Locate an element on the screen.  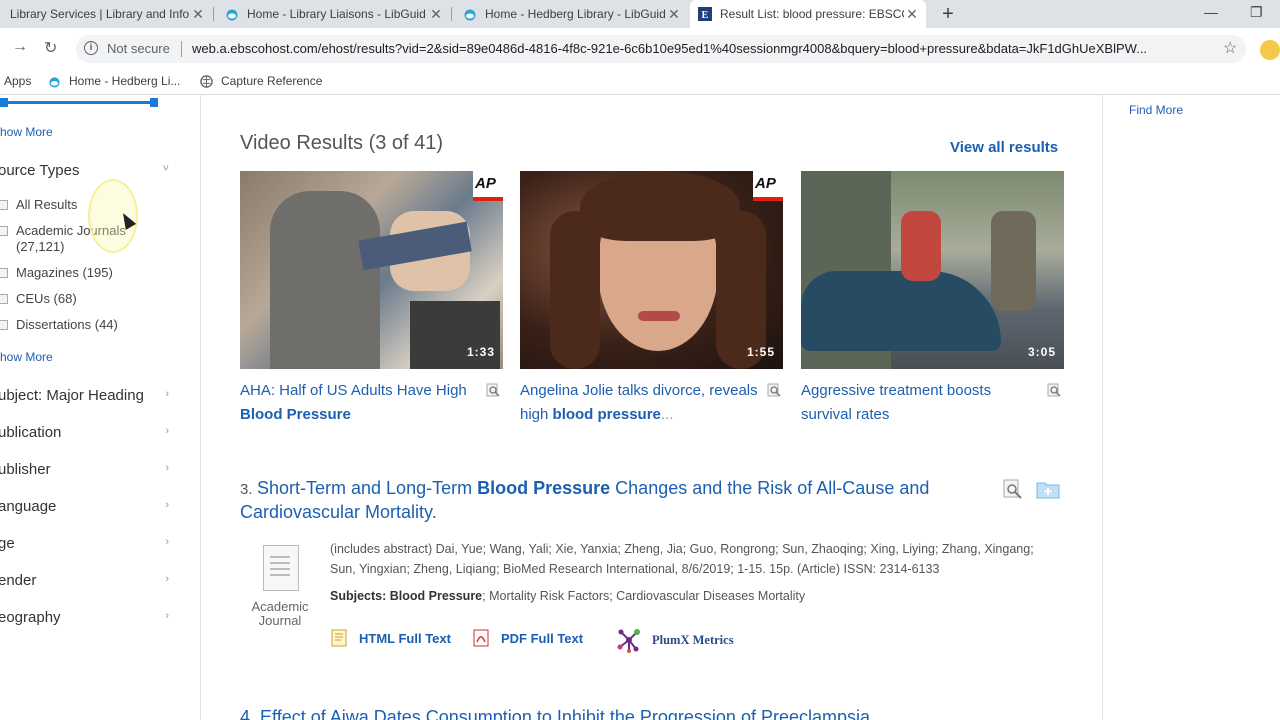
video-thumbnail: 3:05 is located at coordinates (932, 270).